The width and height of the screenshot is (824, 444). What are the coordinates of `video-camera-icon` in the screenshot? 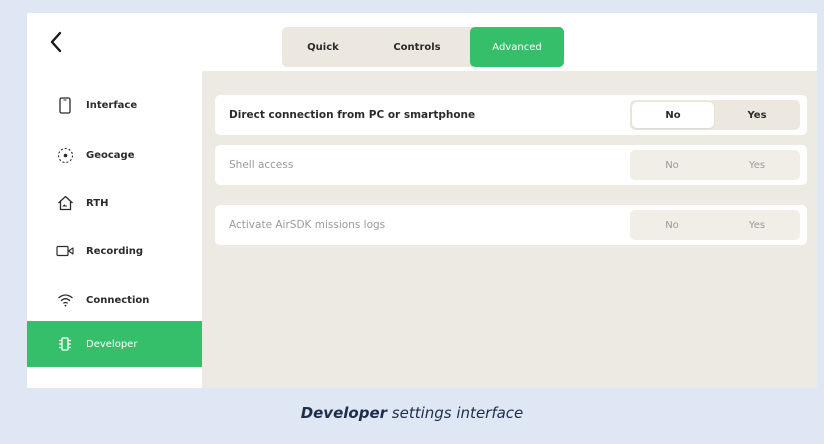 It's located at (65, 251).